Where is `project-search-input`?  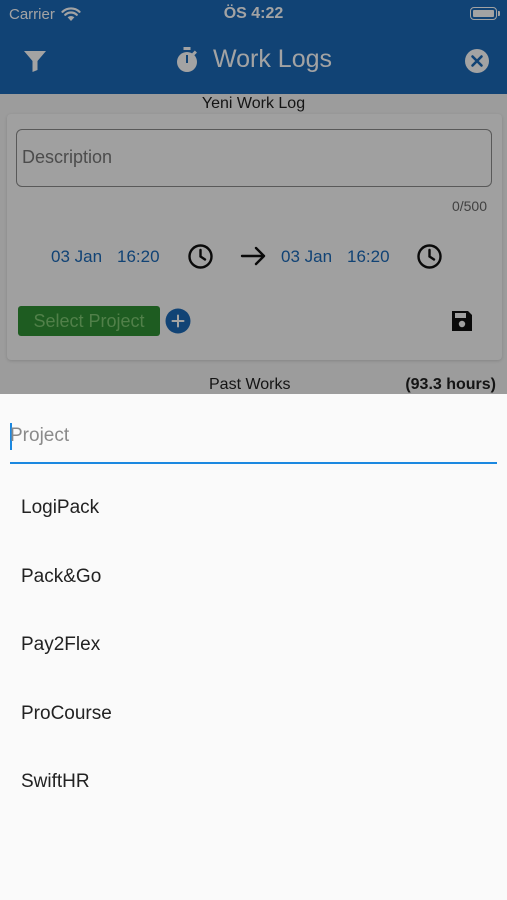 project-search-input is located at coordinates (253, 436).